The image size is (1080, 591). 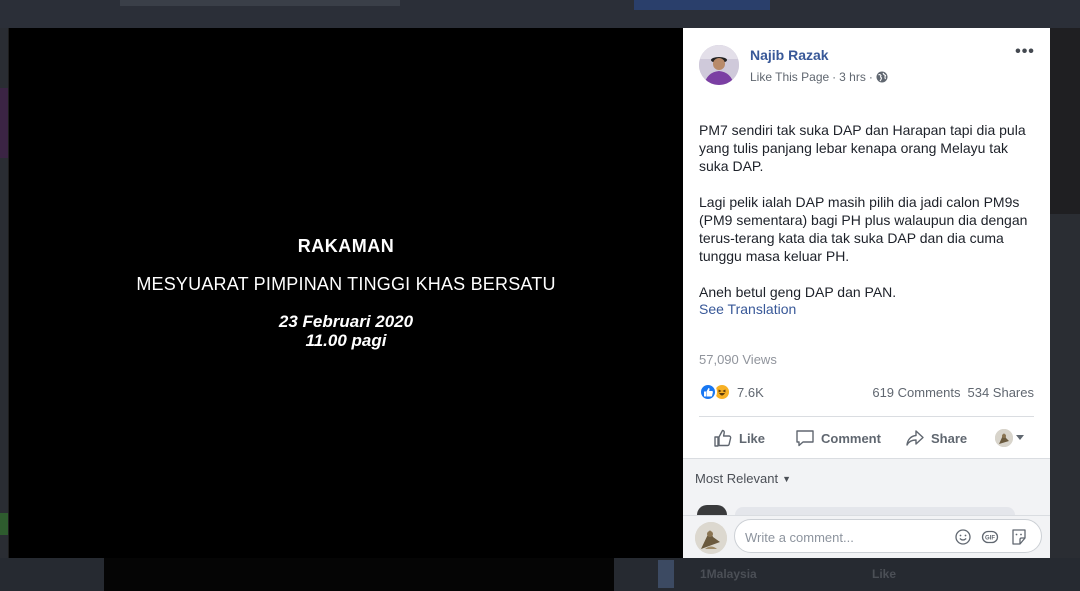 I want to click on comment-icon, so click(x=805, y=438).